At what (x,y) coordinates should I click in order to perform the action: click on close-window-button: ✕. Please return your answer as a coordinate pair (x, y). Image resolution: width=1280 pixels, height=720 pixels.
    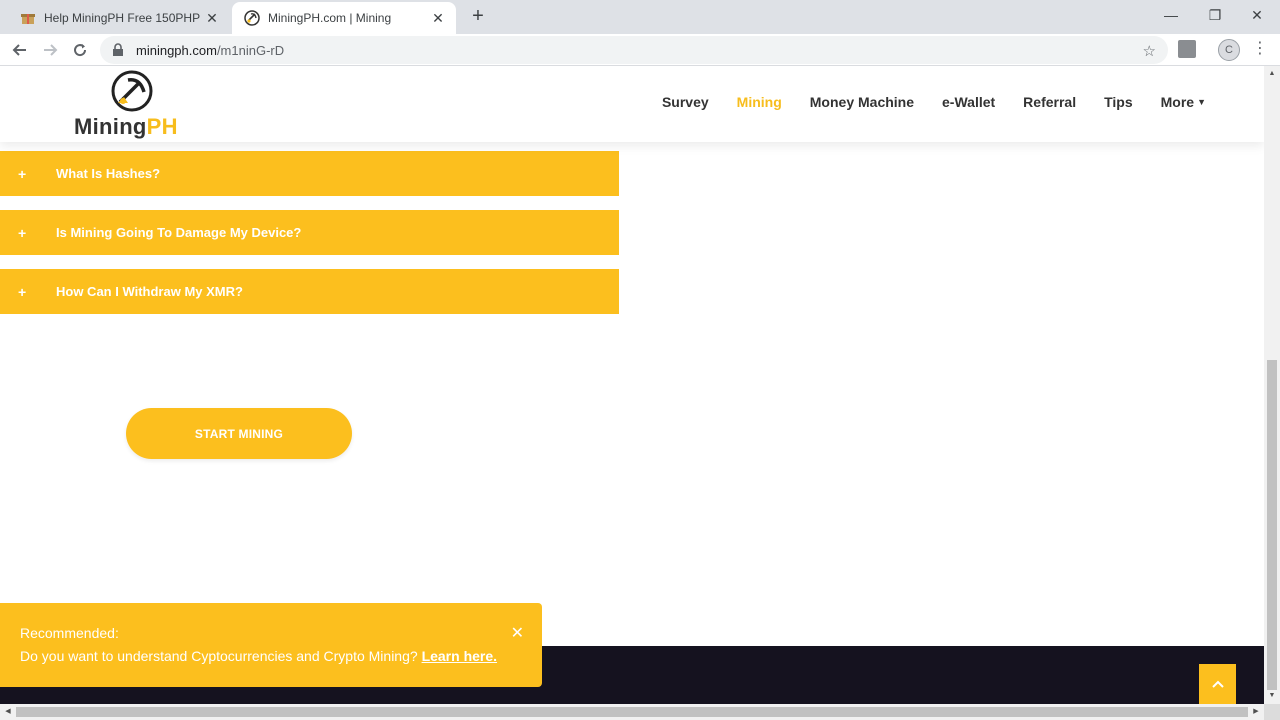
    Looking at the image, I should click on (1257, 15).